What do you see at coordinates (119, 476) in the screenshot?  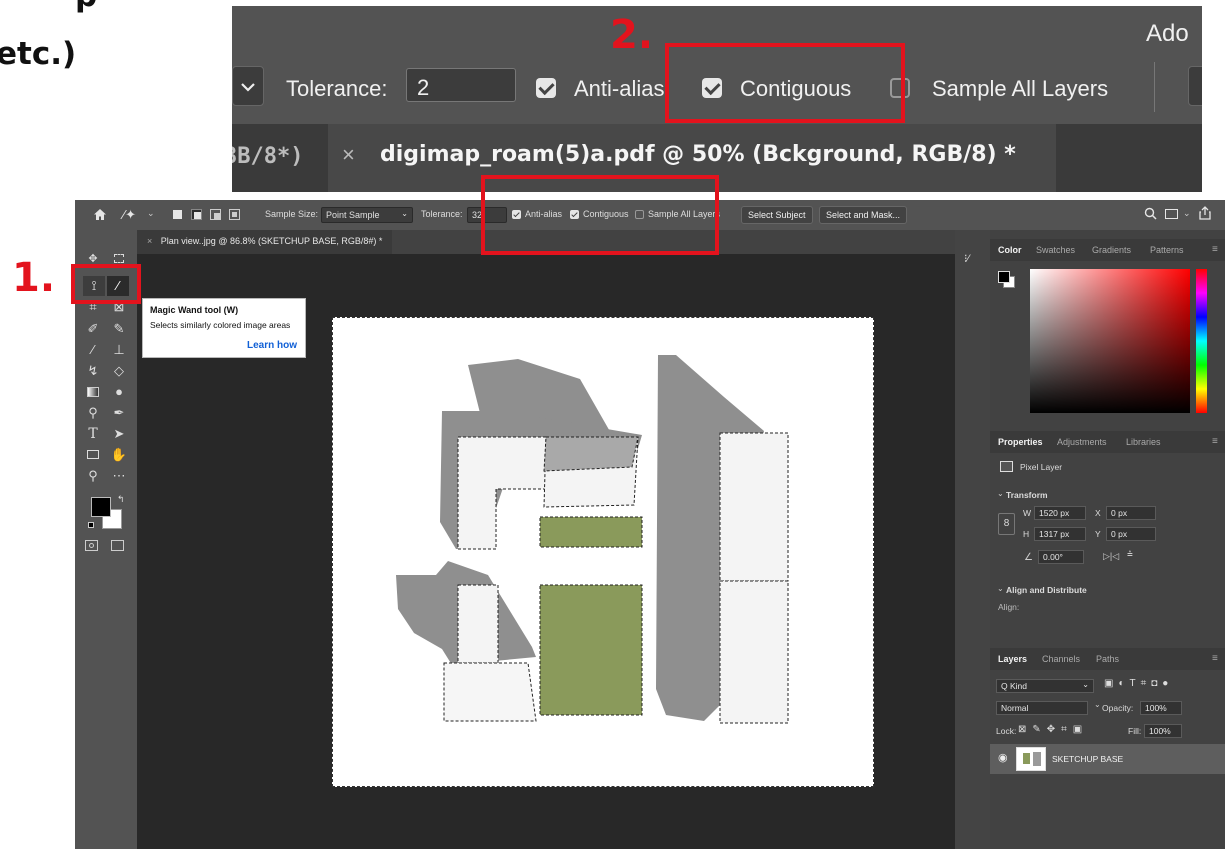 I see `more-tools-icon: ⋯` at bounding box center [119, 476].